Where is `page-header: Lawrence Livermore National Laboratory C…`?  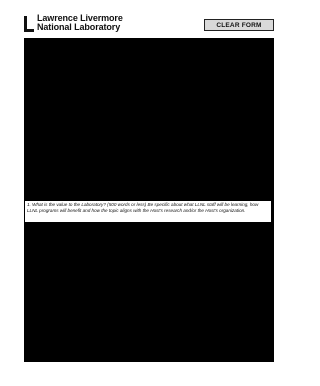 page-header: Lawrence Livermore National Laboratory C… is located at coordinates (149, 26).